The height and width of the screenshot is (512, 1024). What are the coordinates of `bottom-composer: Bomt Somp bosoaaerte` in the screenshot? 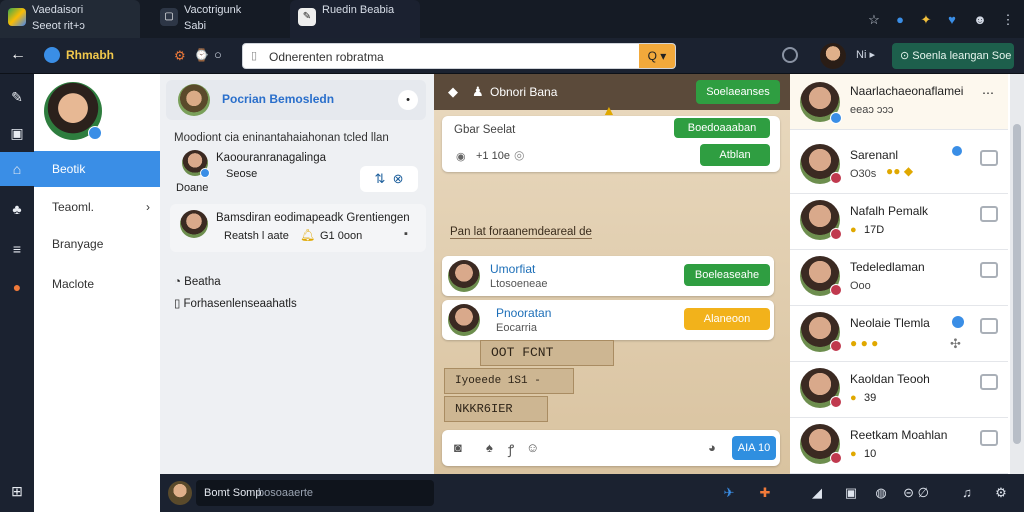 It's located at (315, 493).